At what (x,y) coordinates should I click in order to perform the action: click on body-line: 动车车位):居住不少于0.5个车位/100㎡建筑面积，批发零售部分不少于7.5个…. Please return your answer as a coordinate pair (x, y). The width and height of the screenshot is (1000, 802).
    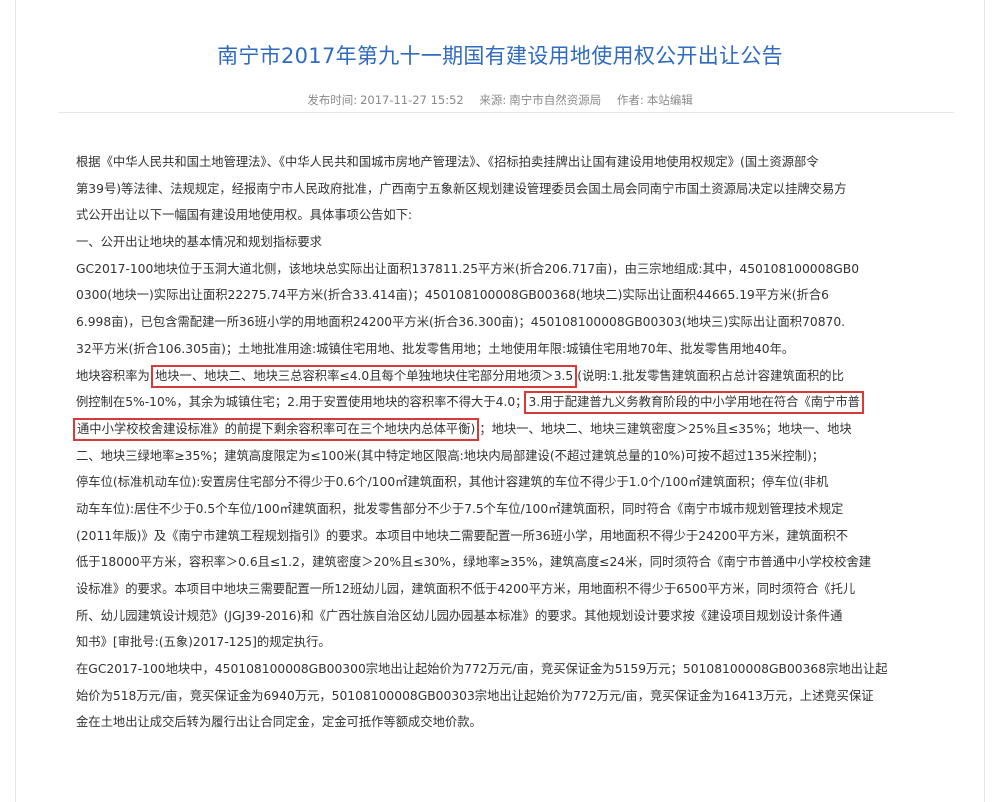
    Looking at the image, I should click on (460, 508).